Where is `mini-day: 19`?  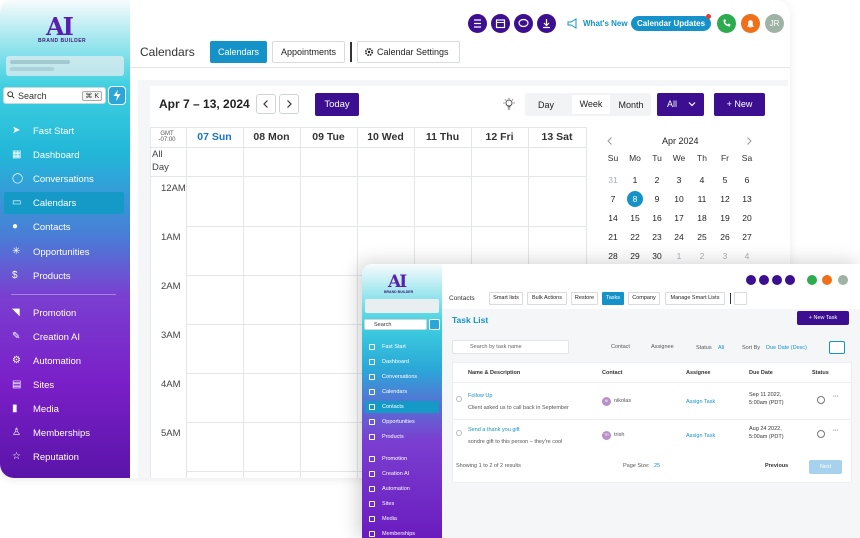
mini-day: 19 is located at coordinates (725, 218).